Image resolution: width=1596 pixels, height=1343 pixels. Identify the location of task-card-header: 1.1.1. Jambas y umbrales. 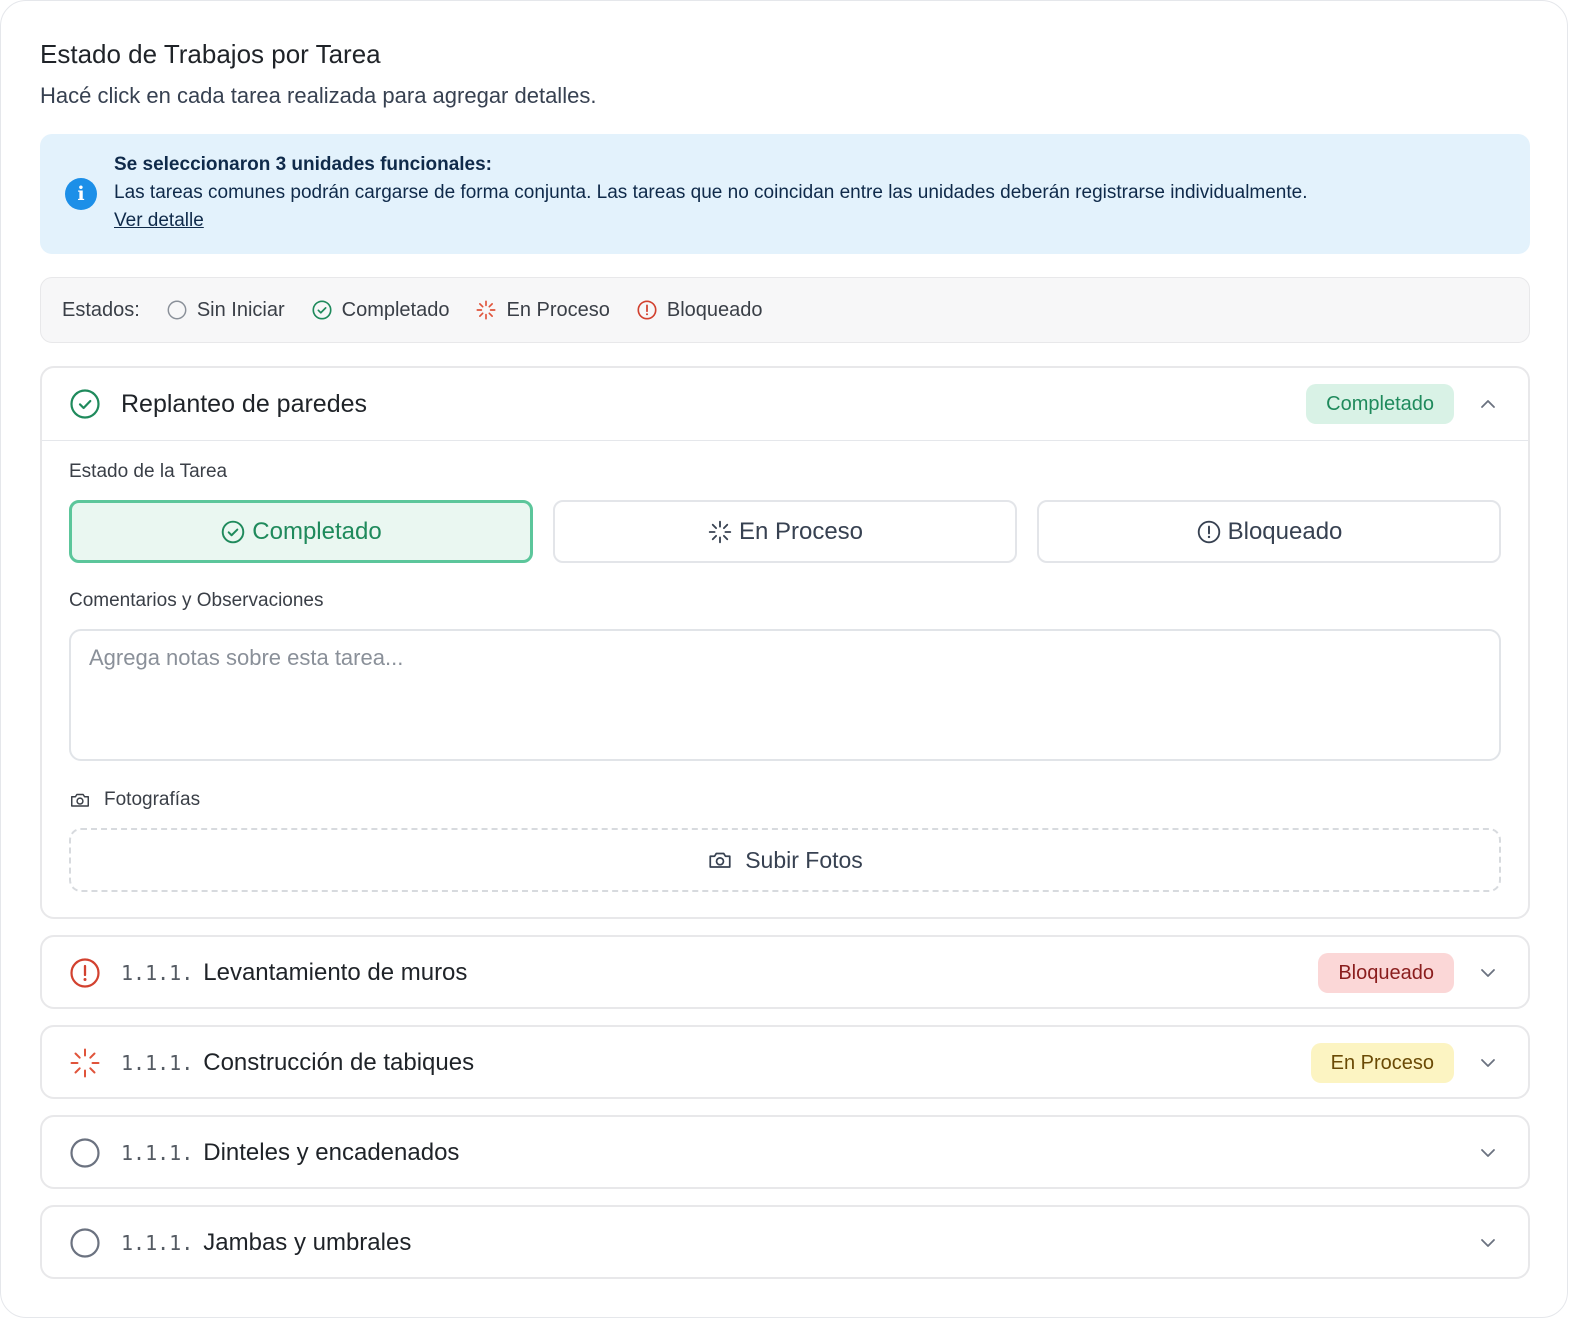
(785, 1243).